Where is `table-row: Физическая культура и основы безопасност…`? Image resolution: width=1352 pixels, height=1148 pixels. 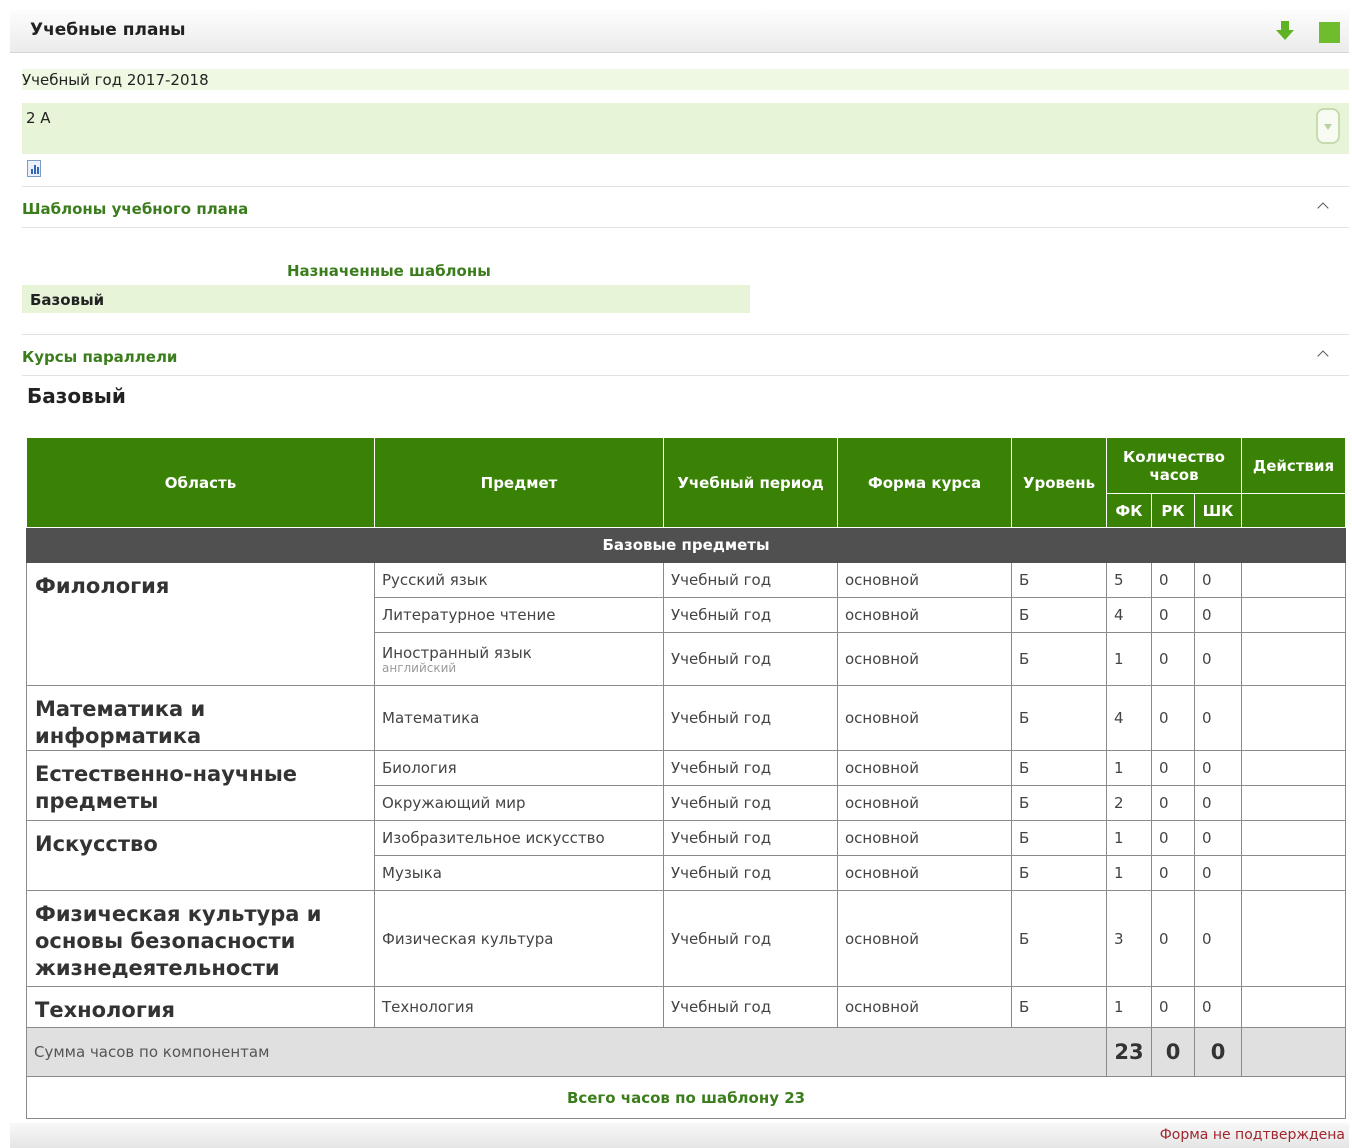 table-row: Физическая культура и основы безопасност… is located at coordinates (686, 938).